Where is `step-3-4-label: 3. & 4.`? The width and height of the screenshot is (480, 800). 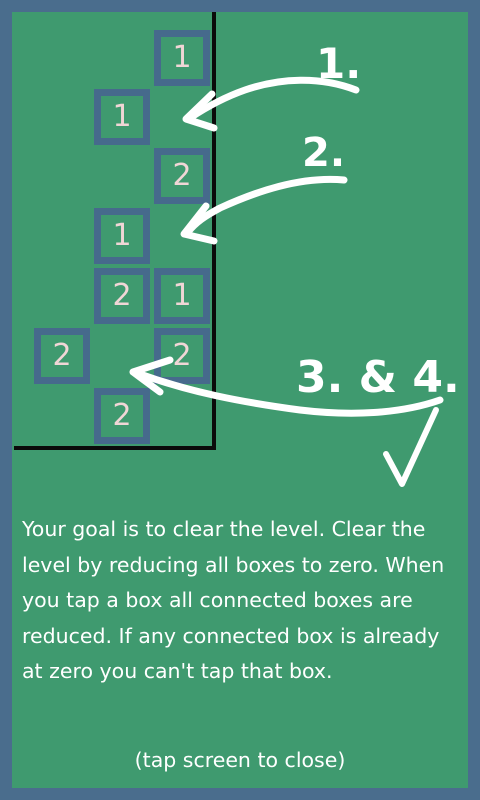 step-3-4-label: 3. & 4. is located at coordinates (378, 377).